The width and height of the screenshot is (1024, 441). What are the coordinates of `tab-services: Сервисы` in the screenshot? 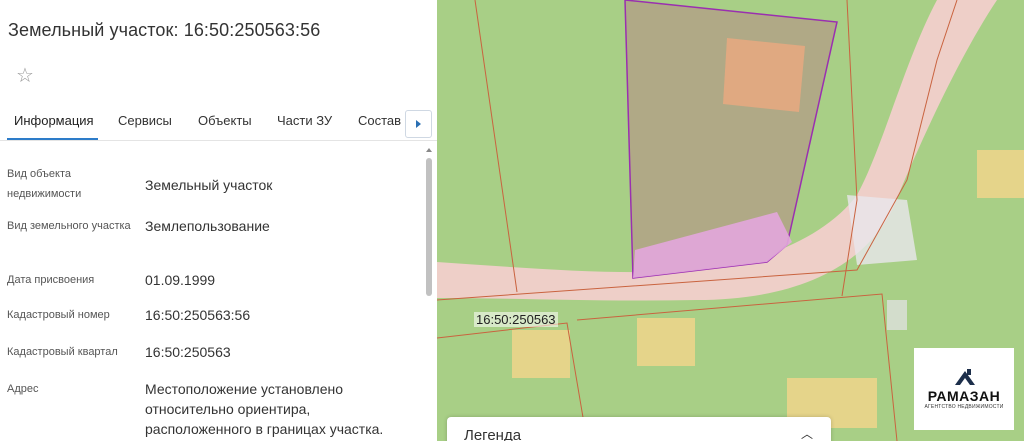 It's located at (145, 120).